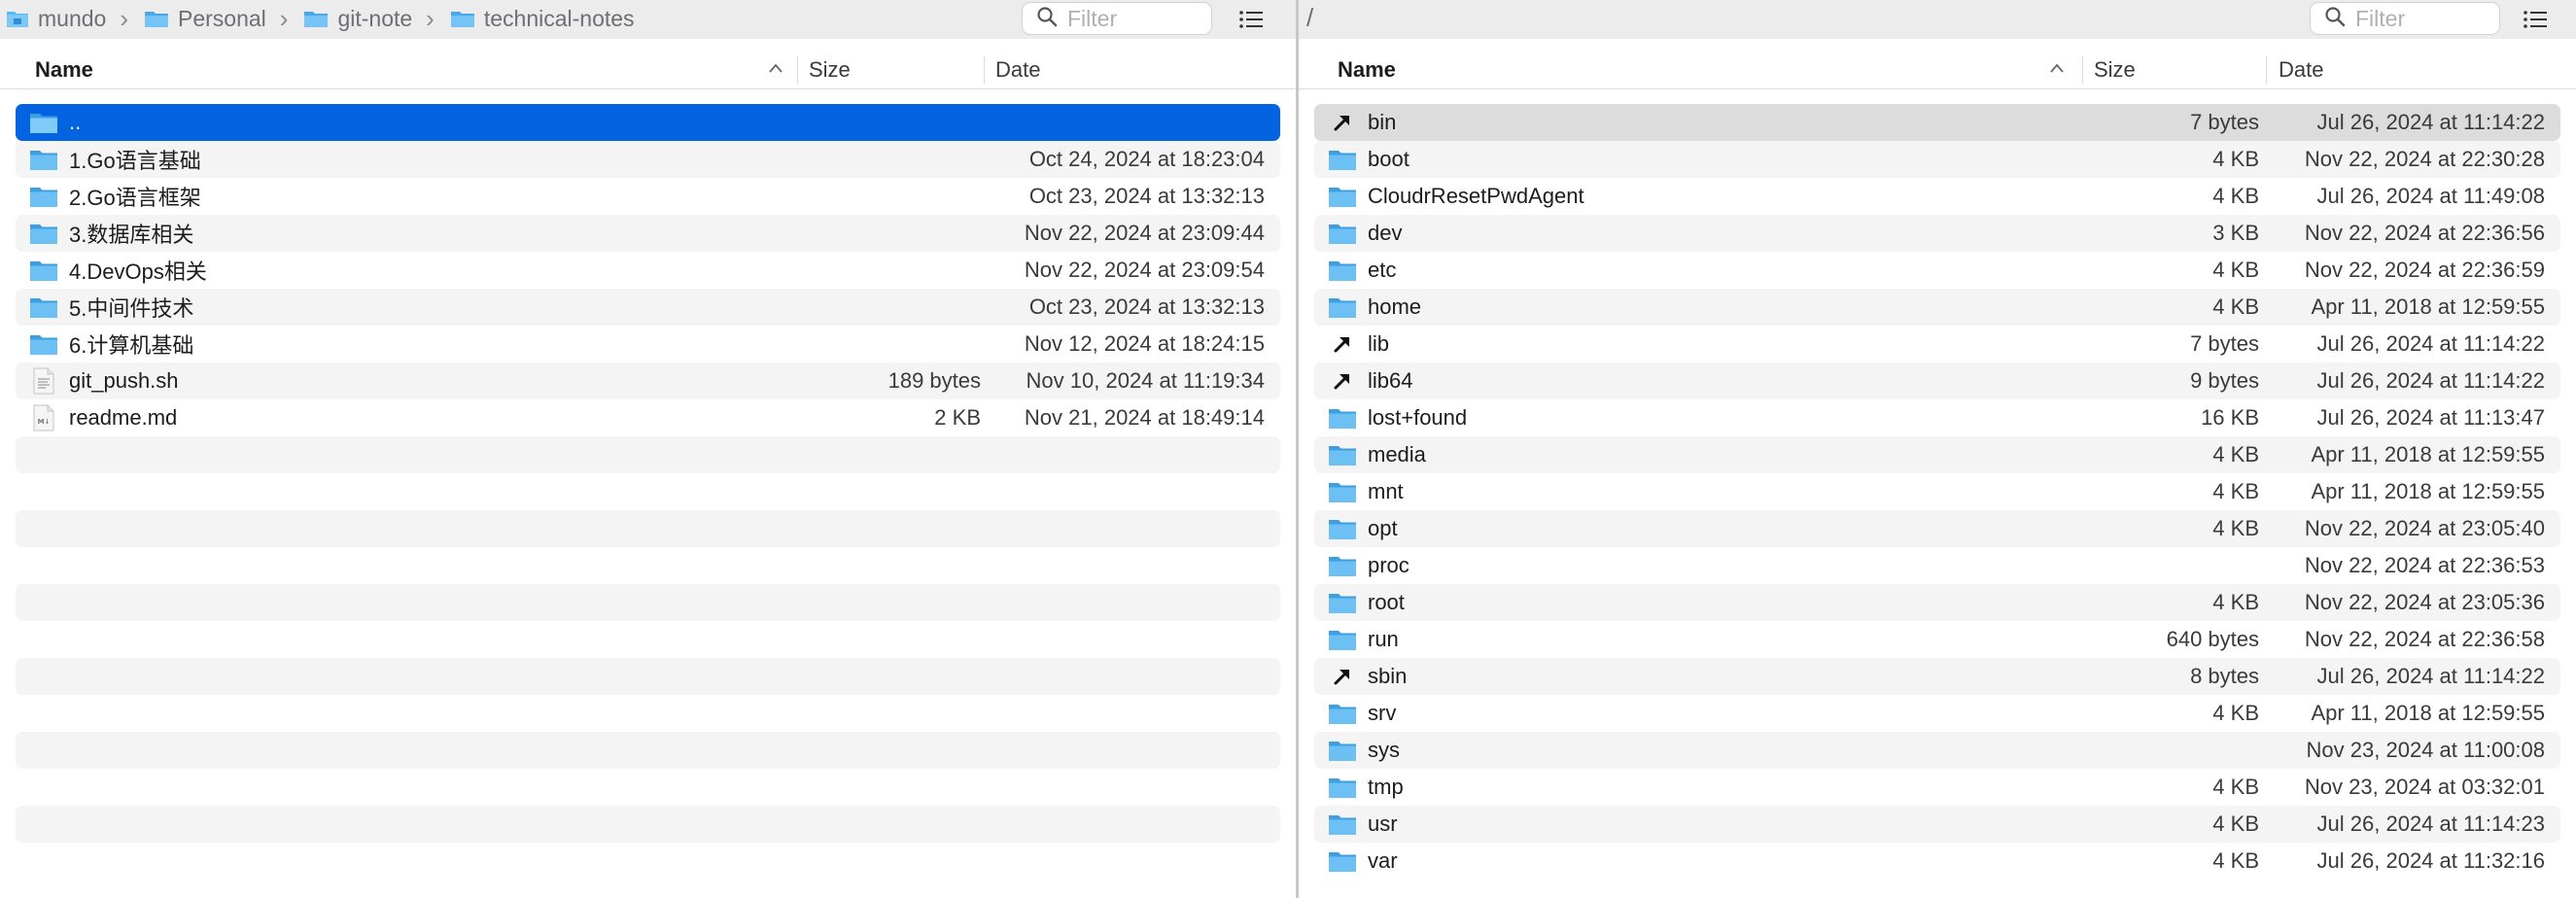  What do you see at coordinates (1937, 565) in the screenshot?
I see `file-row: proc Nov 22, 2024 at 22:36:53` at bounding box center [1937, 565].